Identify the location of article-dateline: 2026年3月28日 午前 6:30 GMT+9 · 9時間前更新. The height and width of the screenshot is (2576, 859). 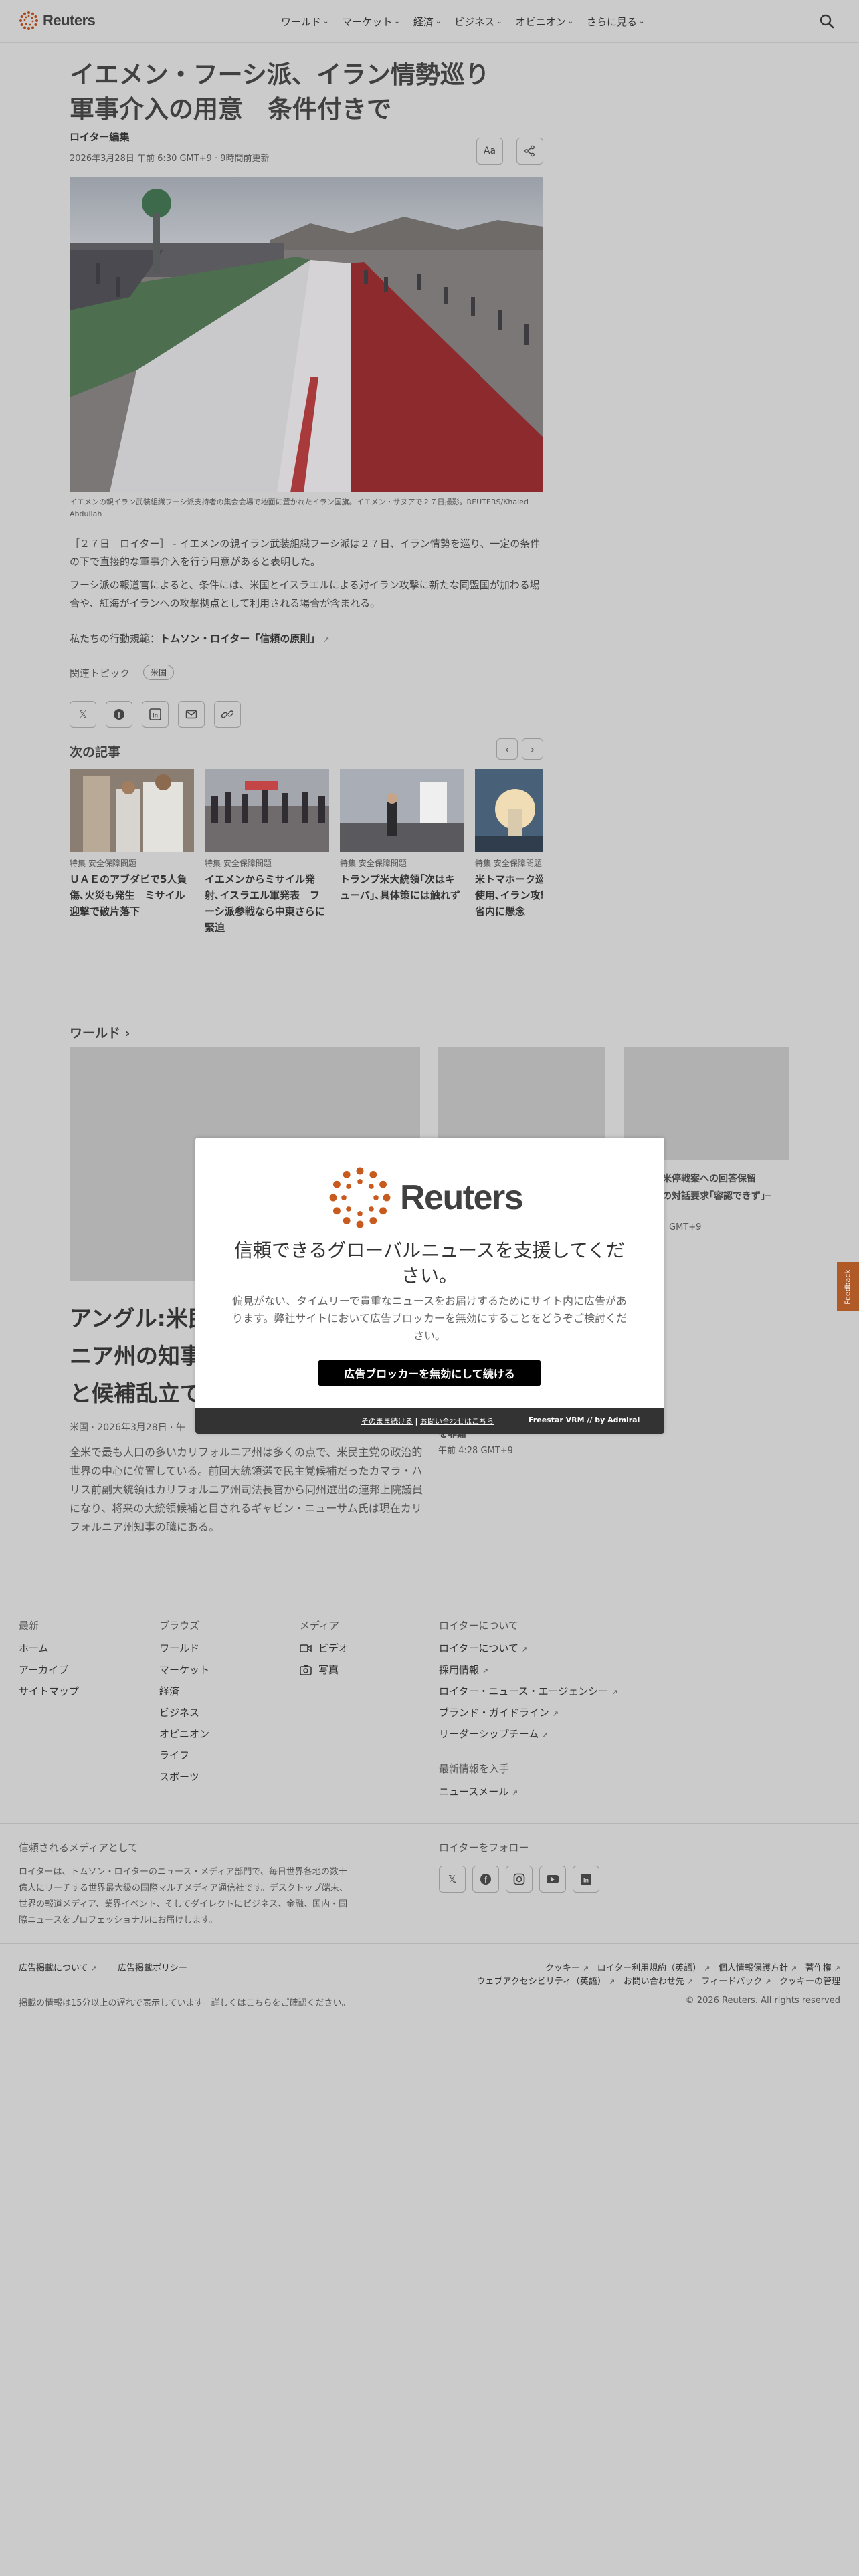
(170, 159).